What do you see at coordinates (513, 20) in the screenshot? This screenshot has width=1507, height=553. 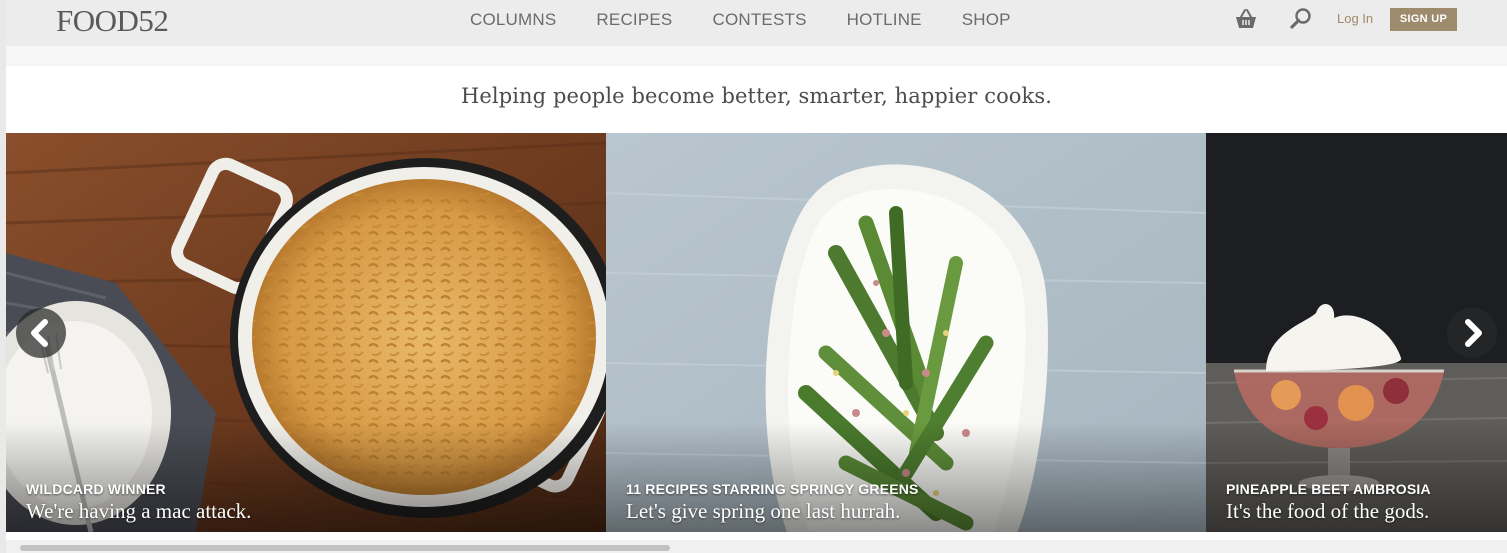 I see `nav-columns: COLUMNS` at bounding box center [513, 20].